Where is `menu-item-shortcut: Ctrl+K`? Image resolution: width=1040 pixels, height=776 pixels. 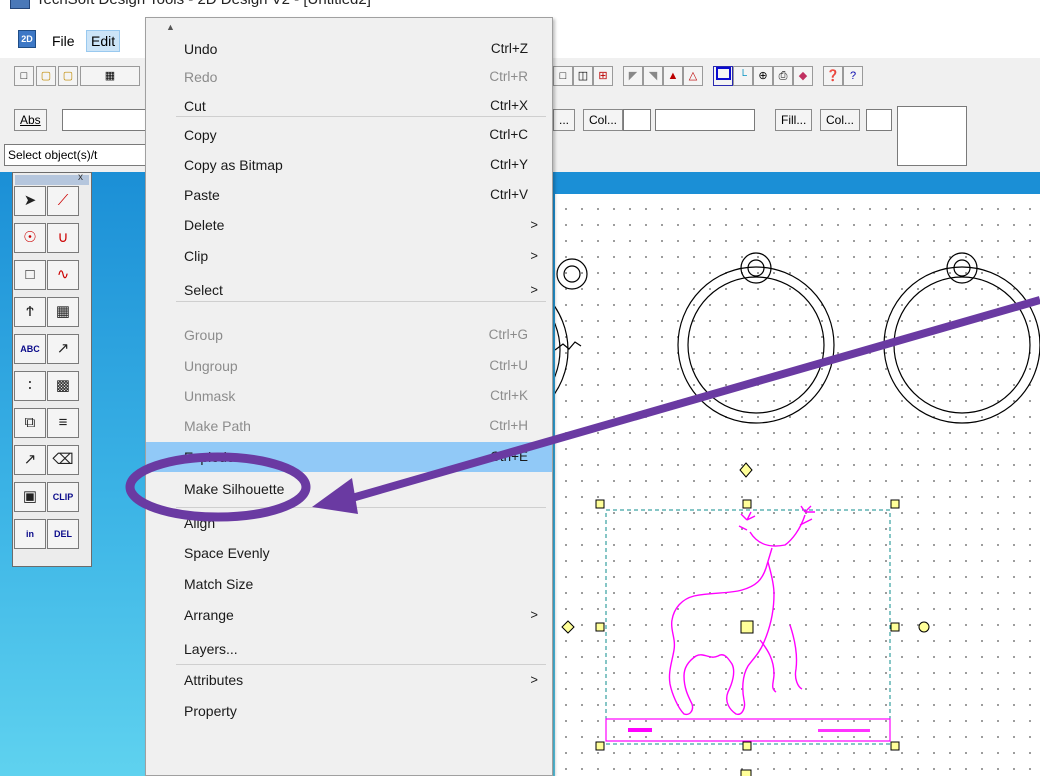 menu-item-shortcut: Ctrl+K is located at coordinates (509, 395).